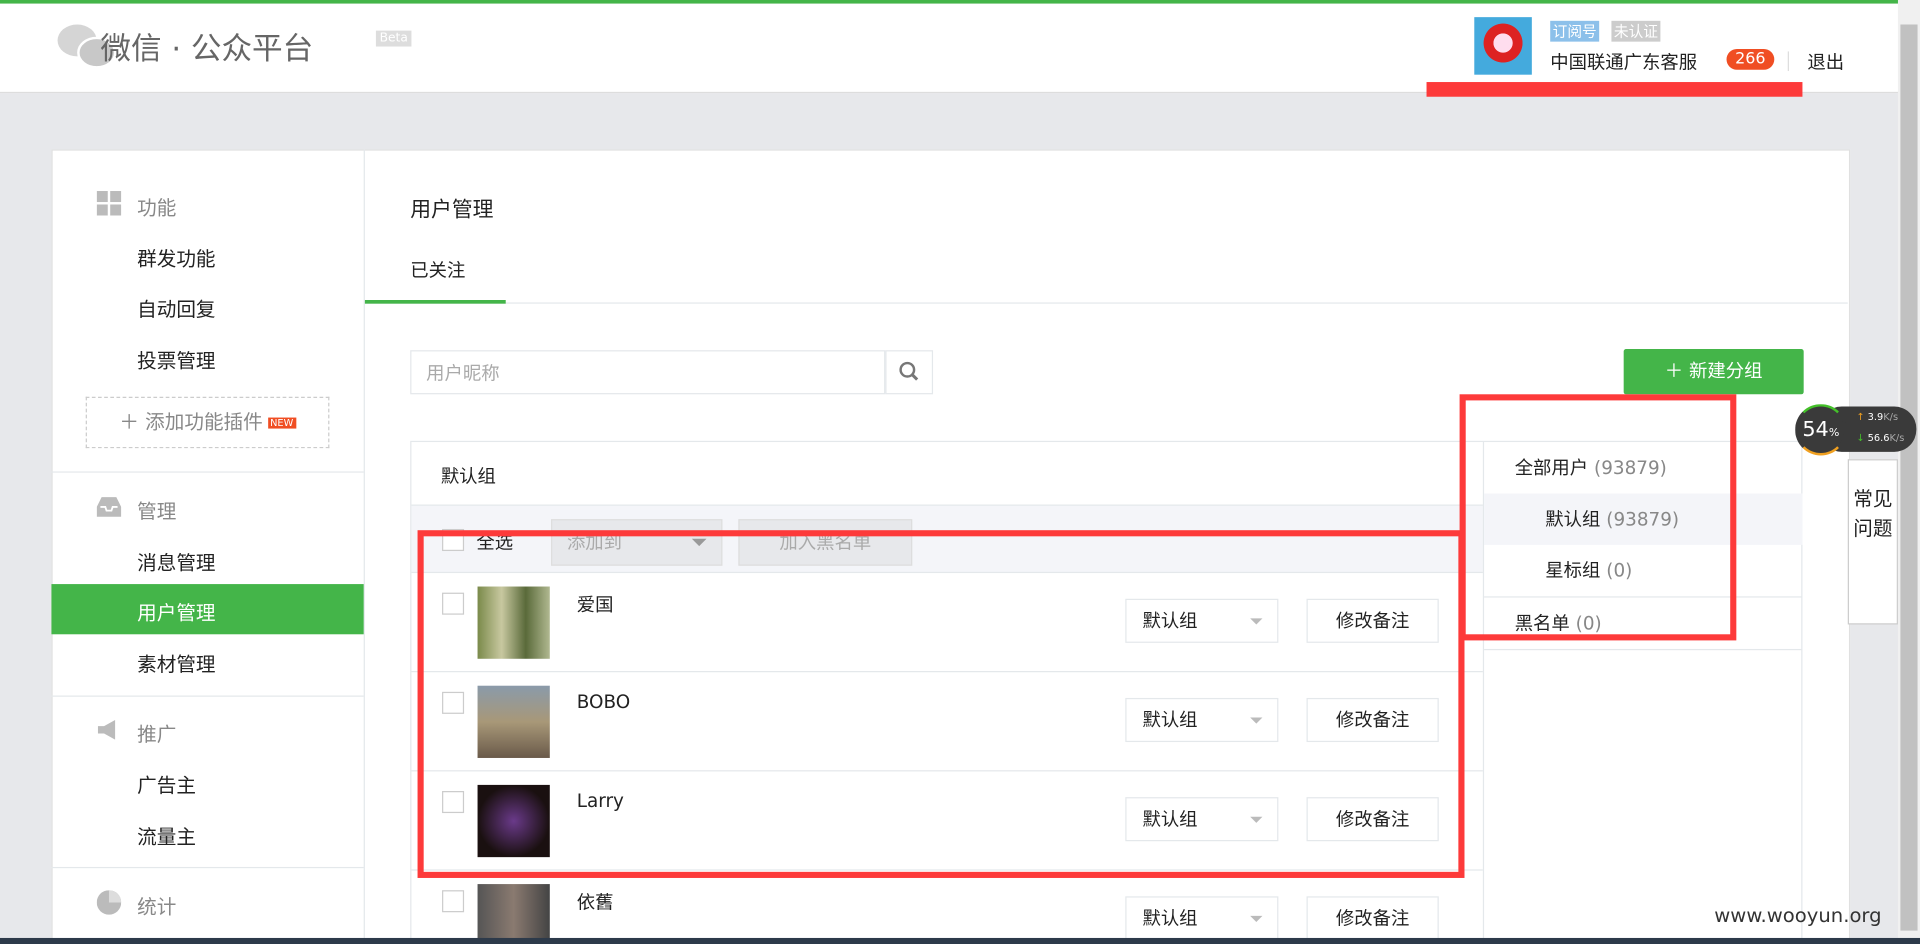 Image resolution: width=1920 pixels, height=944 pixels. Describe the element at coordinates (1614, 89) in the screenshot. I see `redaction-bar` at that location.